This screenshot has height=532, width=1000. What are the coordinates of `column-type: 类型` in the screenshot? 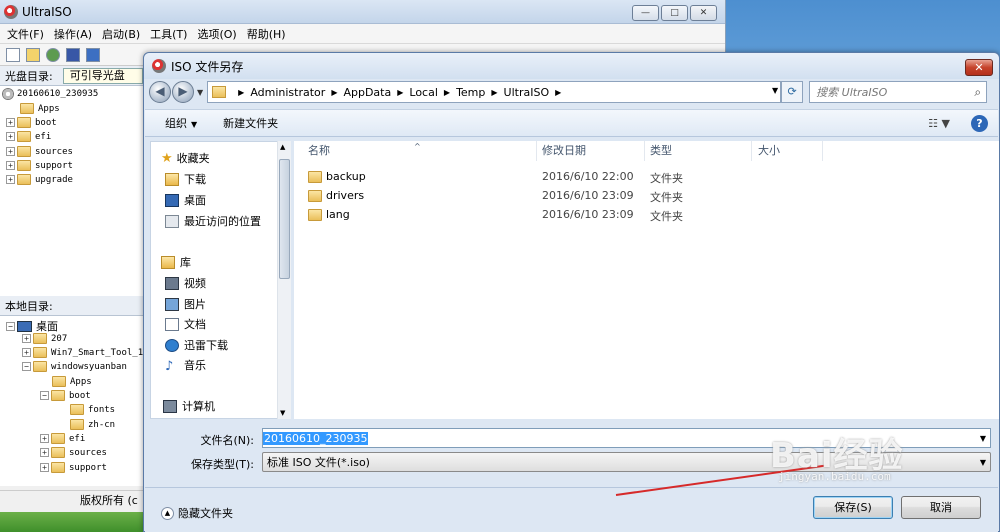 It's located at (661, 151).